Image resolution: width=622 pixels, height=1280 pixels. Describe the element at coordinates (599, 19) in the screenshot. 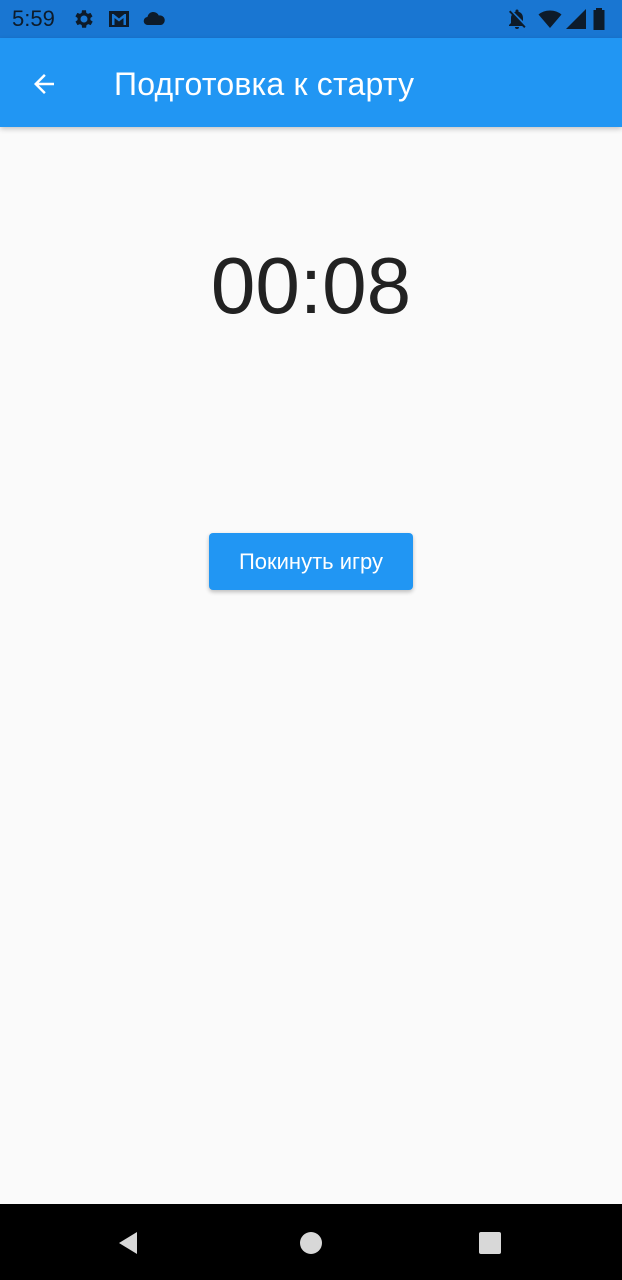

I see `battery-icon` at that location.